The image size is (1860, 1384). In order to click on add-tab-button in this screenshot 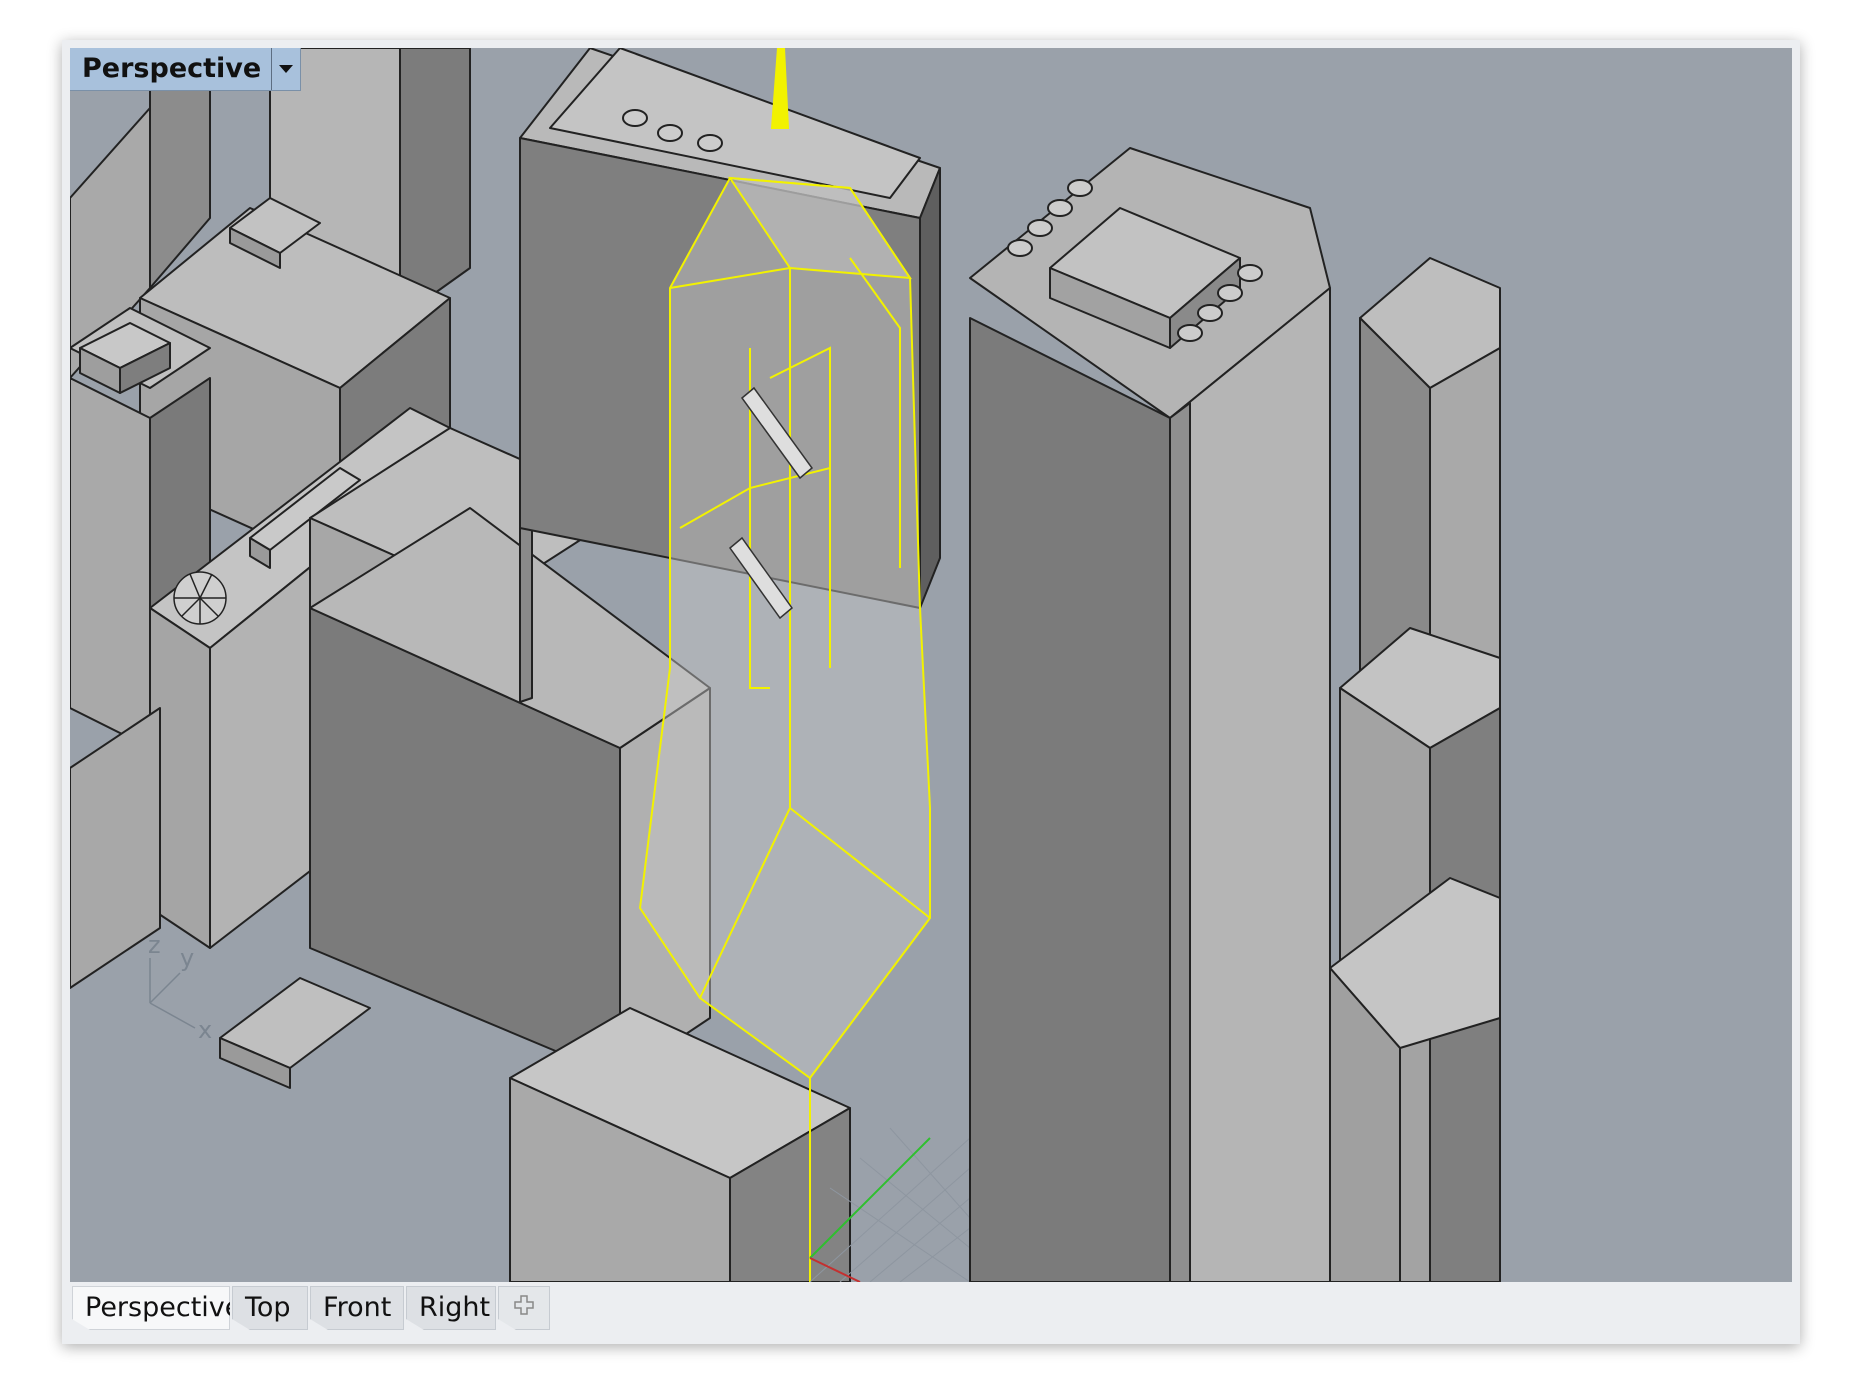, I will do `click(524, 1308)`.